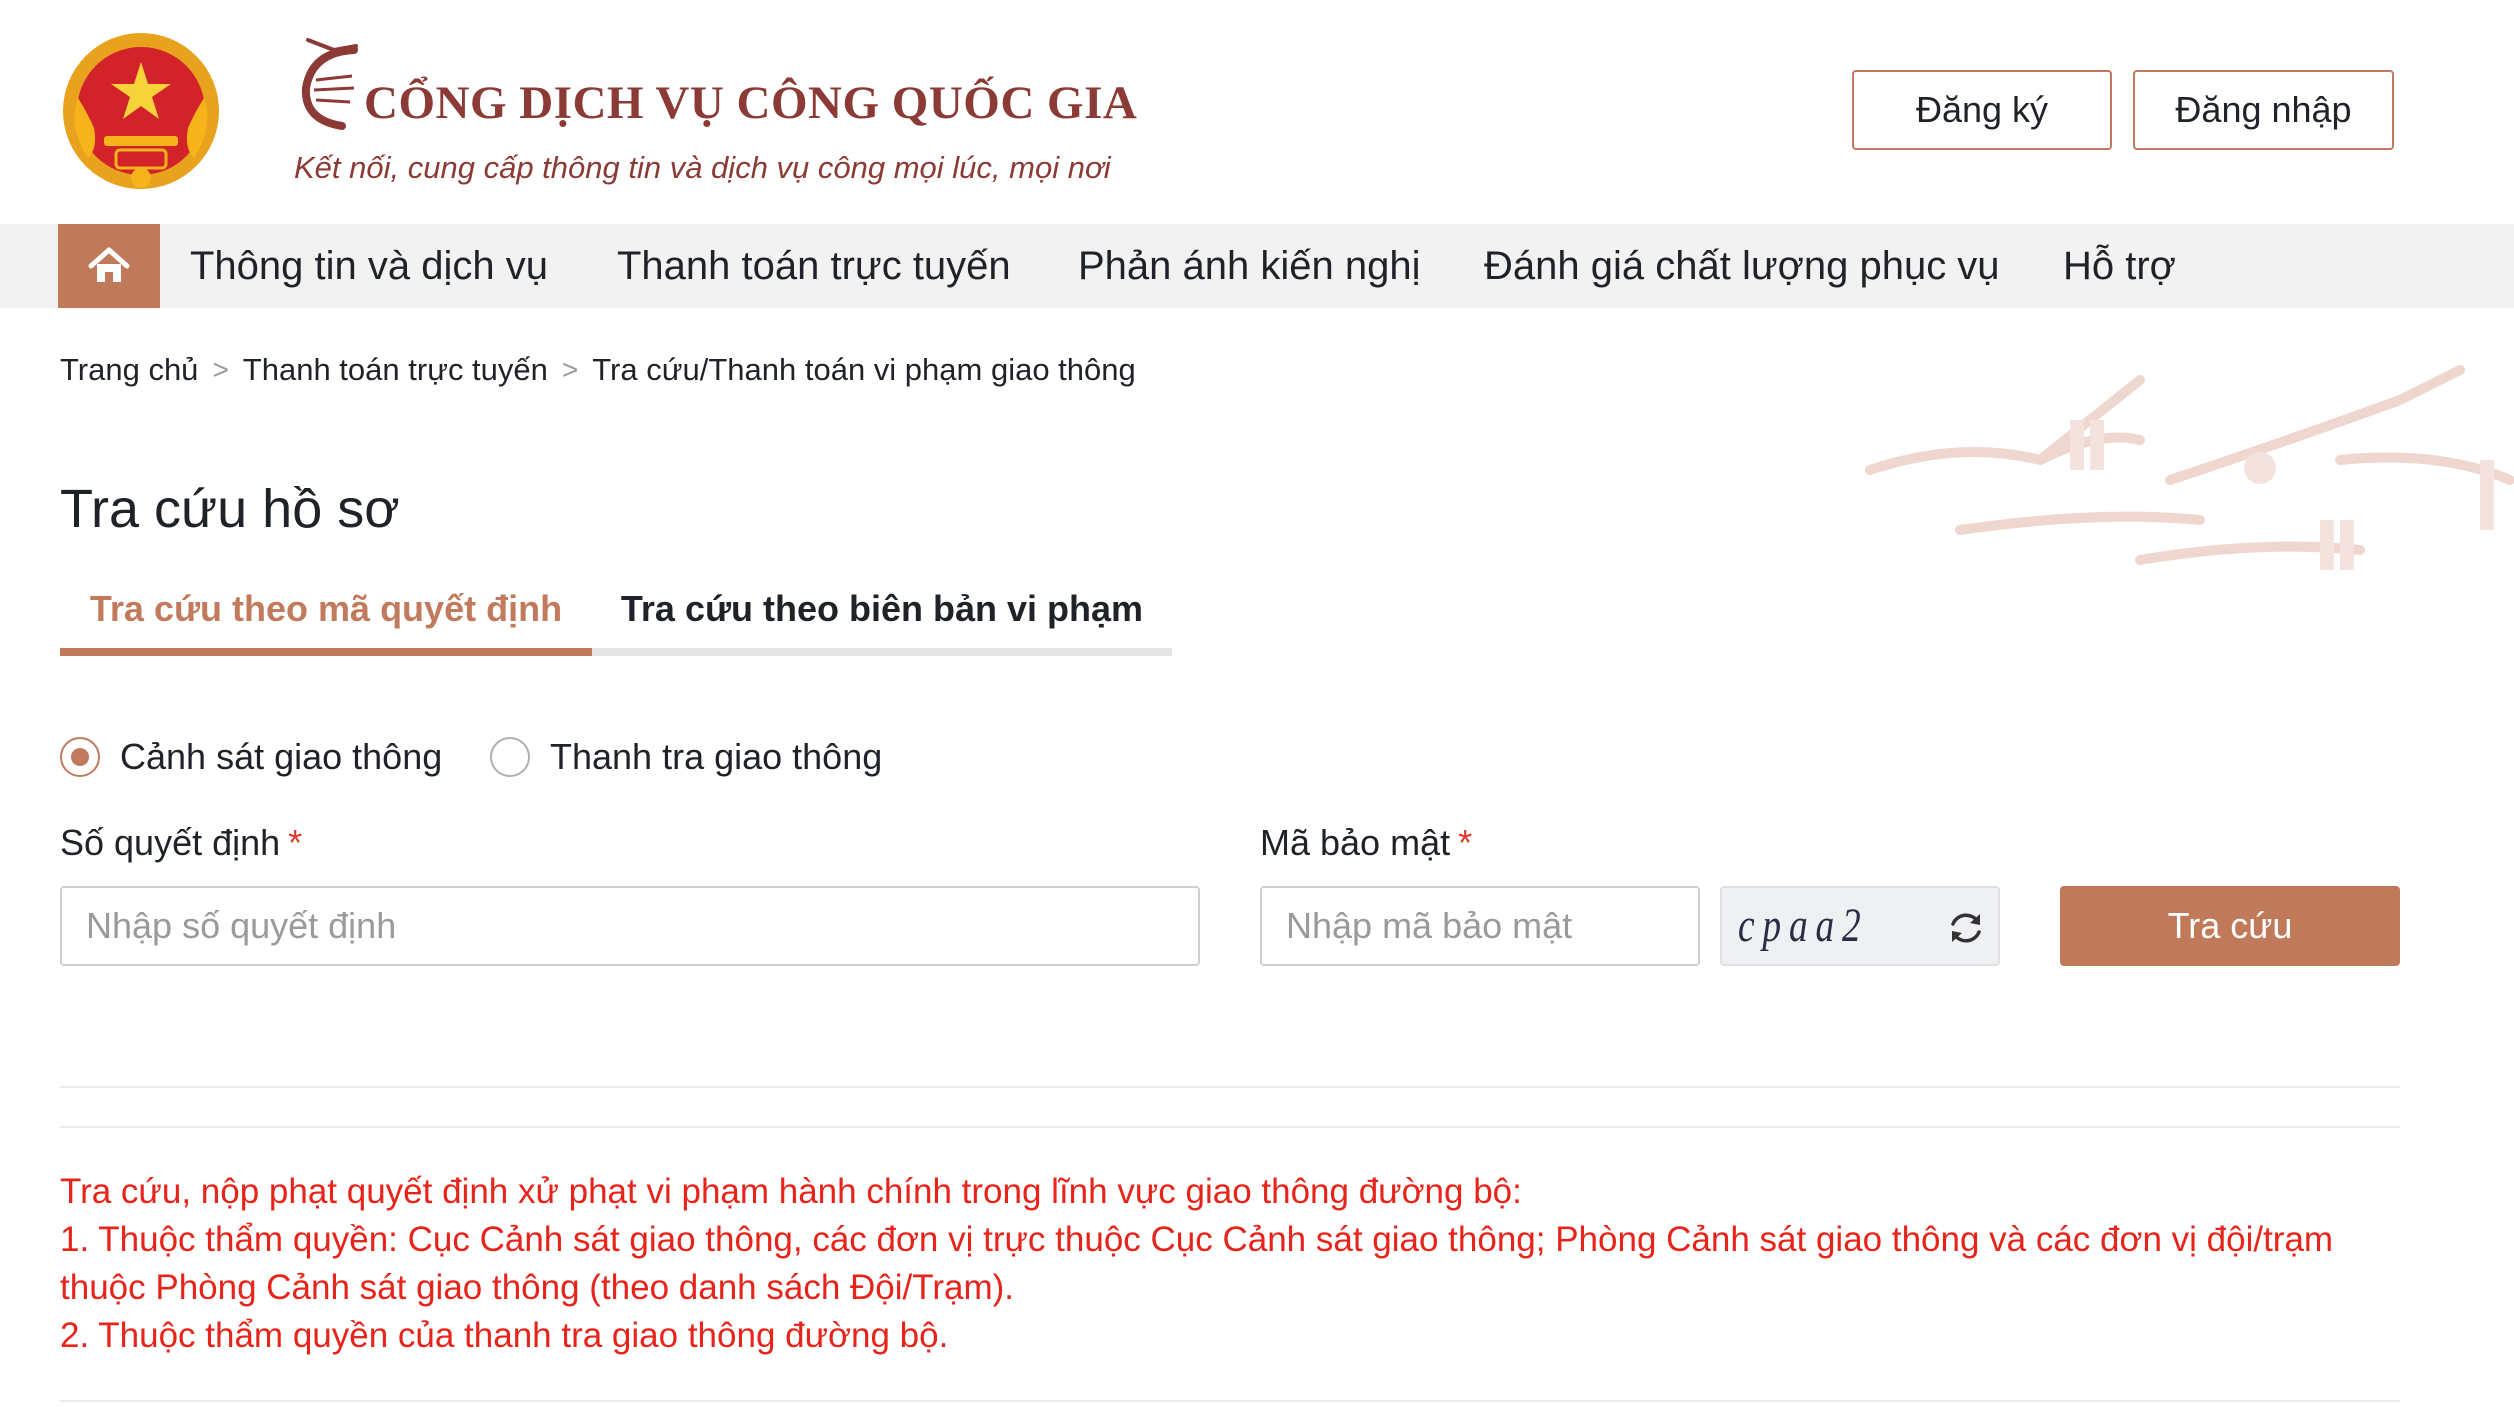 This screenshot has height=1408, width=2514. Describe the element at coordinates (1742, 266) in the screenshot. I see `nav-item-service-rating: Đánh giá chất lượng phục vụ` at that location.